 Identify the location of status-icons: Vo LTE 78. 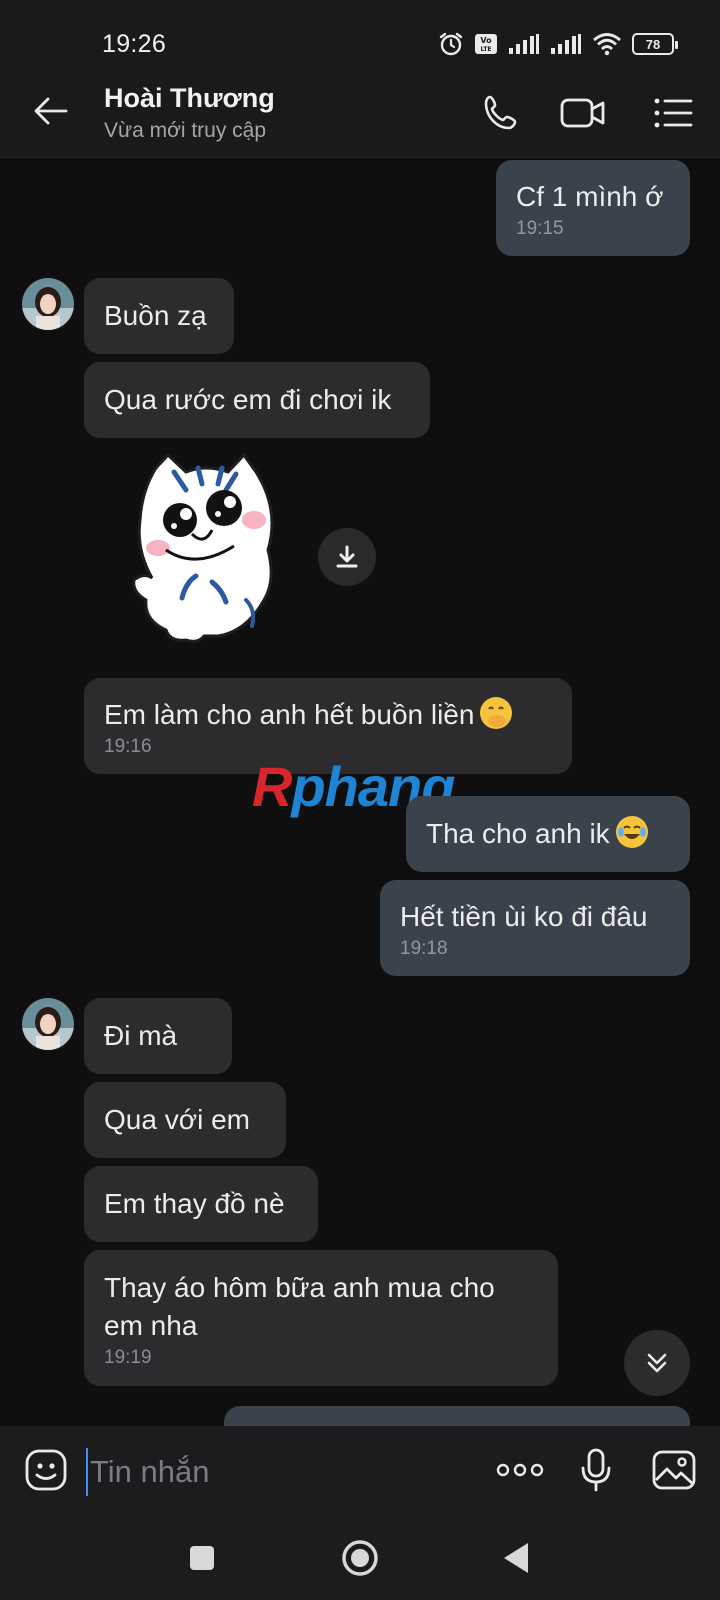
(558, 44).